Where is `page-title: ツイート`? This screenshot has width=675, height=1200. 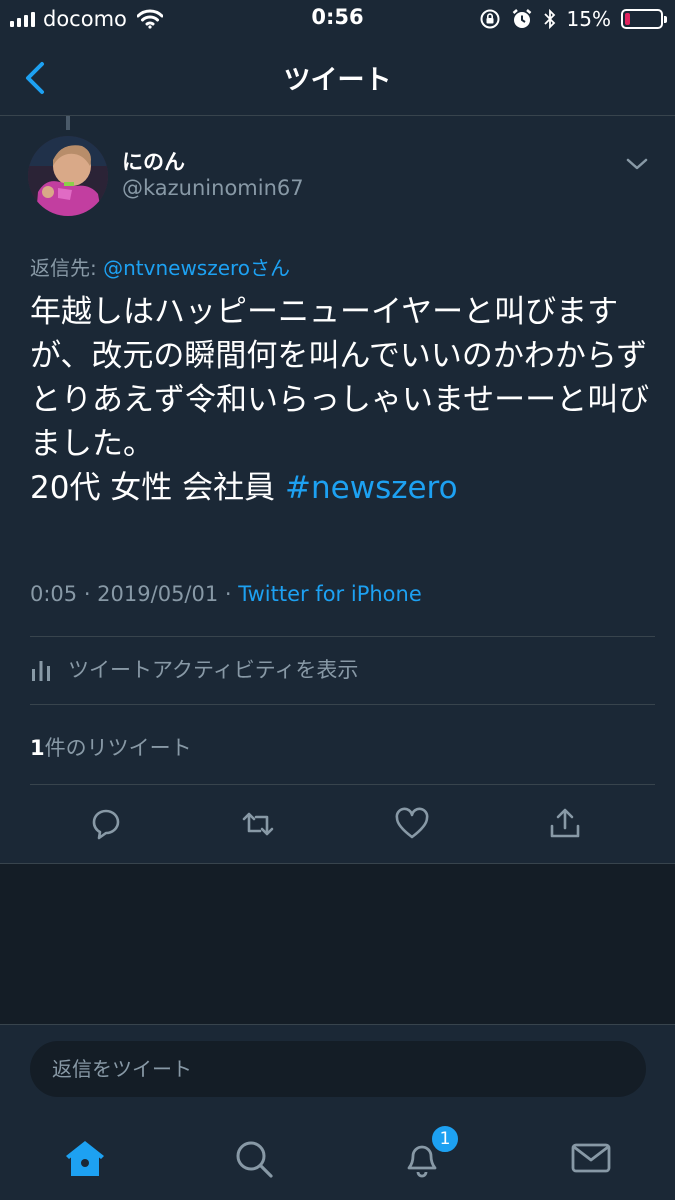
page-title: ツイート is located at coordinates (337, 80).